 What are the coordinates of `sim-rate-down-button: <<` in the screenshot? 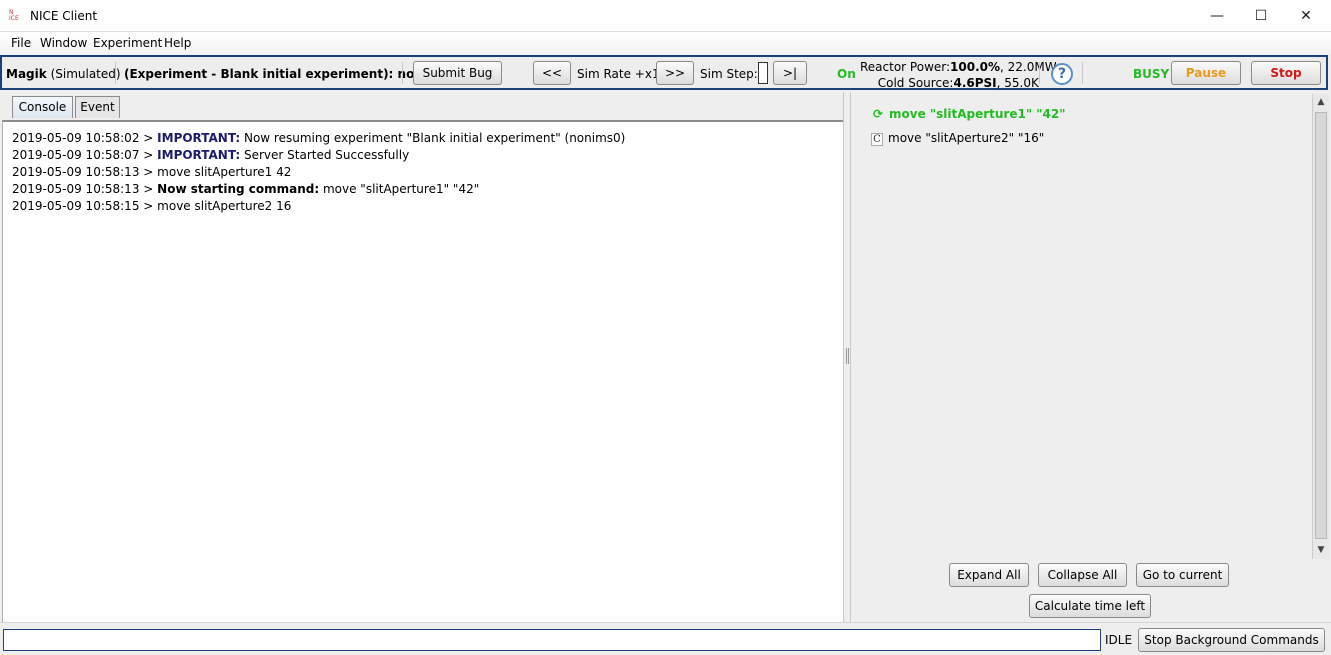 It's located at (552, 73).